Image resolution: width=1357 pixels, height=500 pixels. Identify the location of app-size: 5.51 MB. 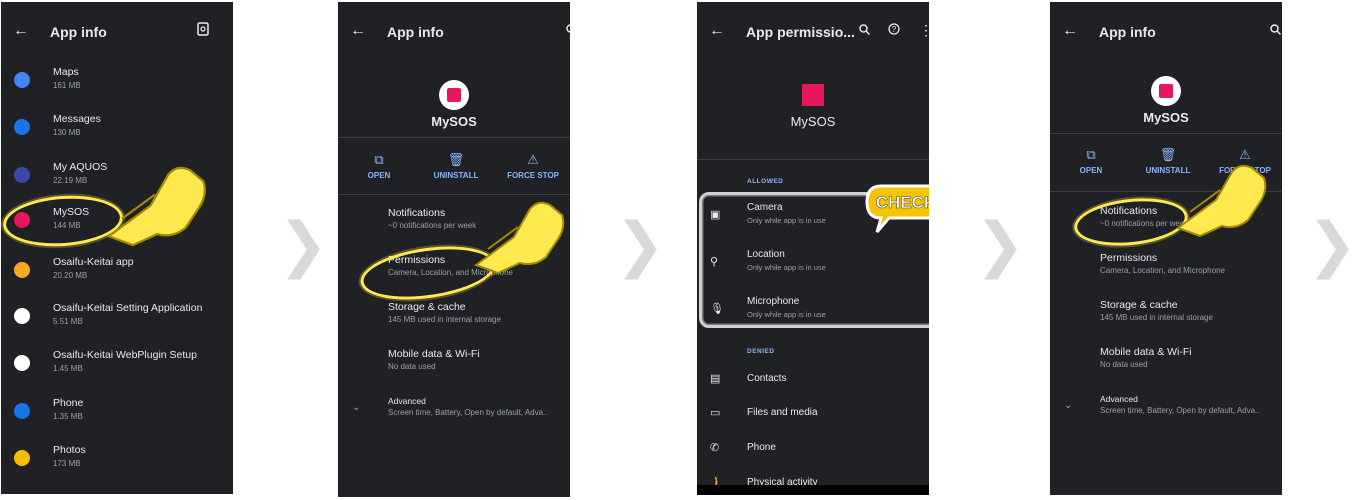
(68, 321).